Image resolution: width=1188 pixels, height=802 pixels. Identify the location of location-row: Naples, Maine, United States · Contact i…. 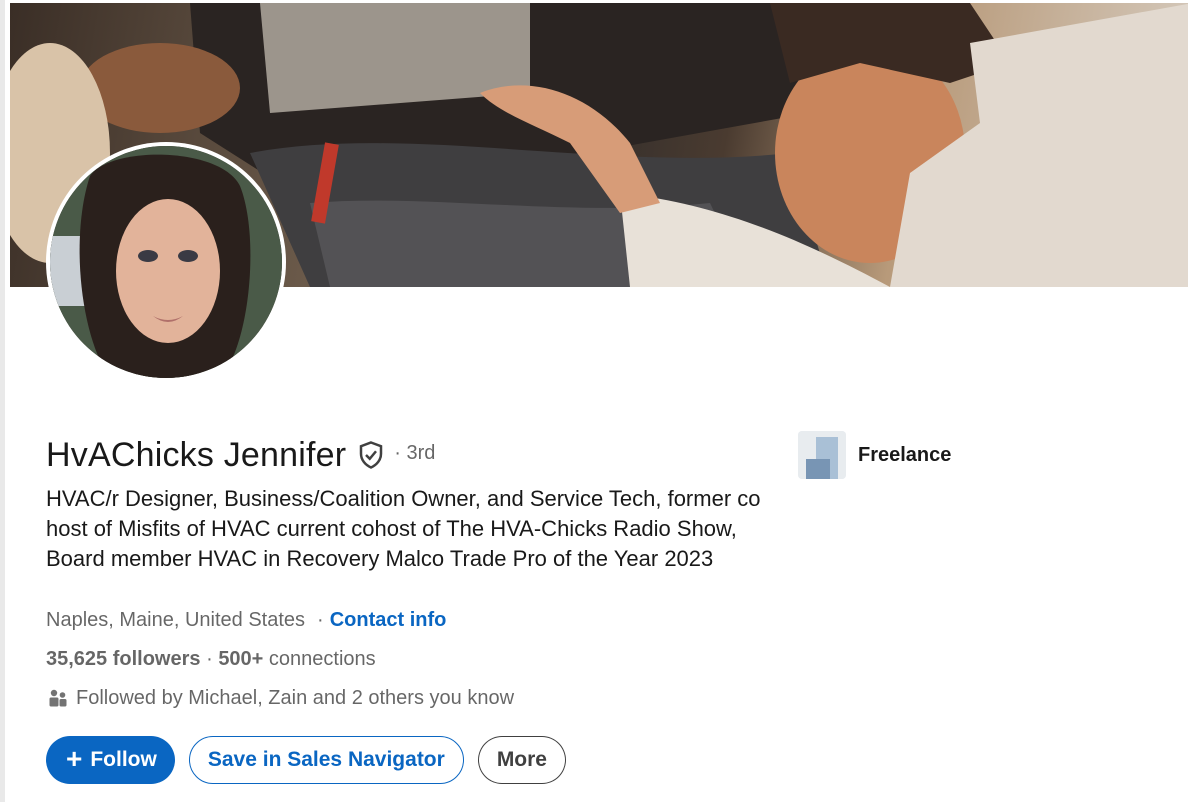
(246, 620).